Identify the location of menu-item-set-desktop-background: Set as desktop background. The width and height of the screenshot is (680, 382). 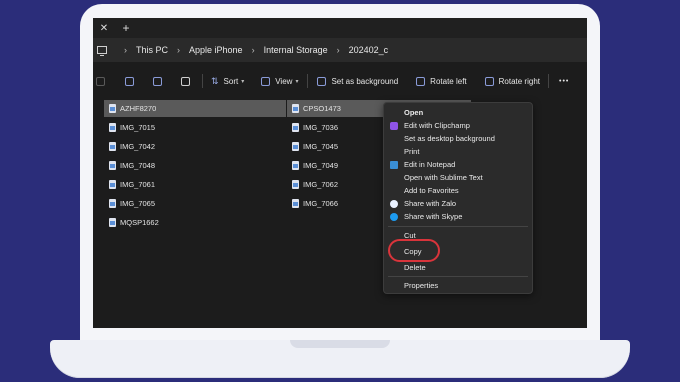
(458, 138).